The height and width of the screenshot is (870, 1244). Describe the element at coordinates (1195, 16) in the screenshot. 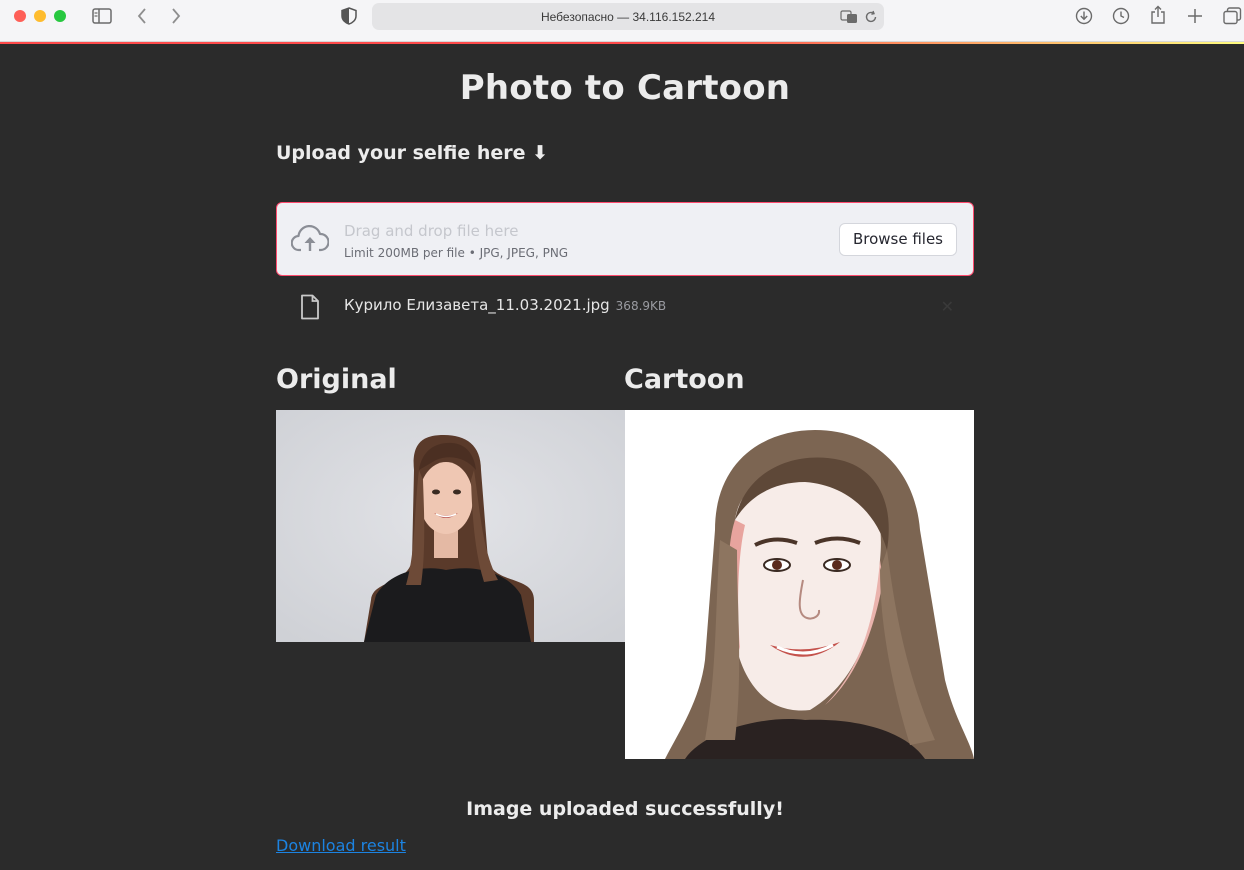

I see `new-tab-icon` at that location.